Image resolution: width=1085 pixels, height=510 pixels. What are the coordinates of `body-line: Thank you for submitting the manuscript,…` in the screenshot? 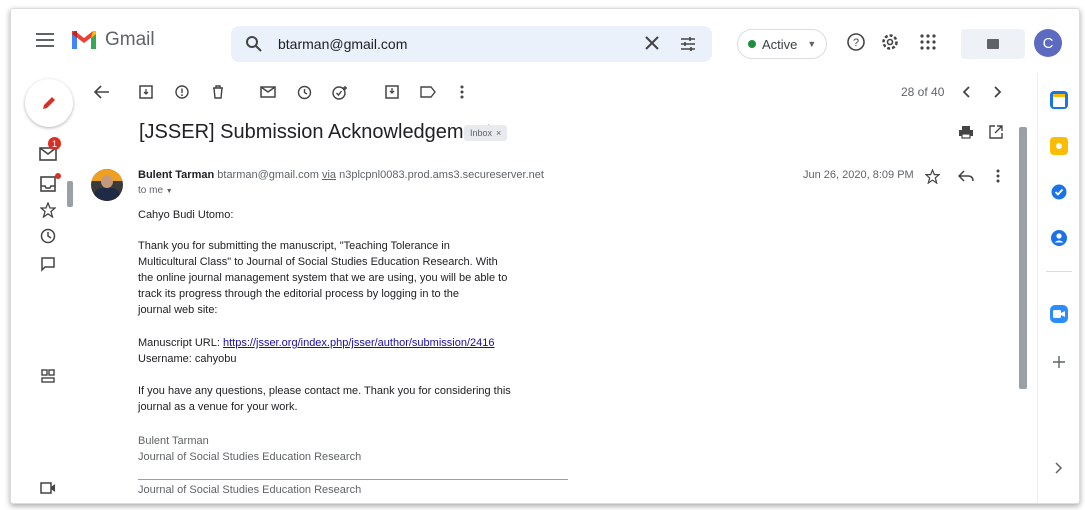 It's located at (294, 246).